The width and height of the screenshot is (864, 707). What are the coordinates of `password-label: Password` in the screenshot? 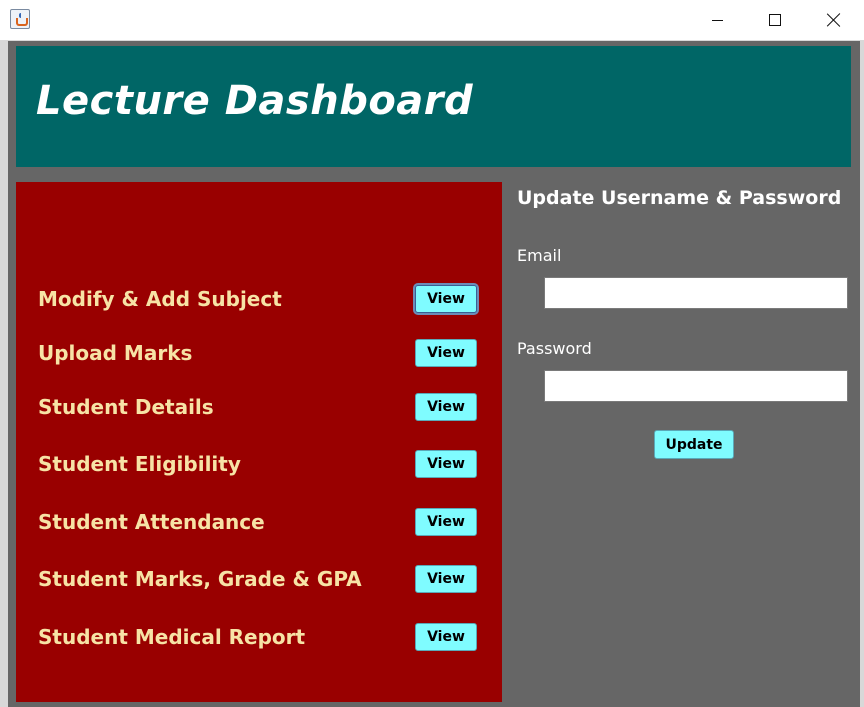 It's located at (554, 348).